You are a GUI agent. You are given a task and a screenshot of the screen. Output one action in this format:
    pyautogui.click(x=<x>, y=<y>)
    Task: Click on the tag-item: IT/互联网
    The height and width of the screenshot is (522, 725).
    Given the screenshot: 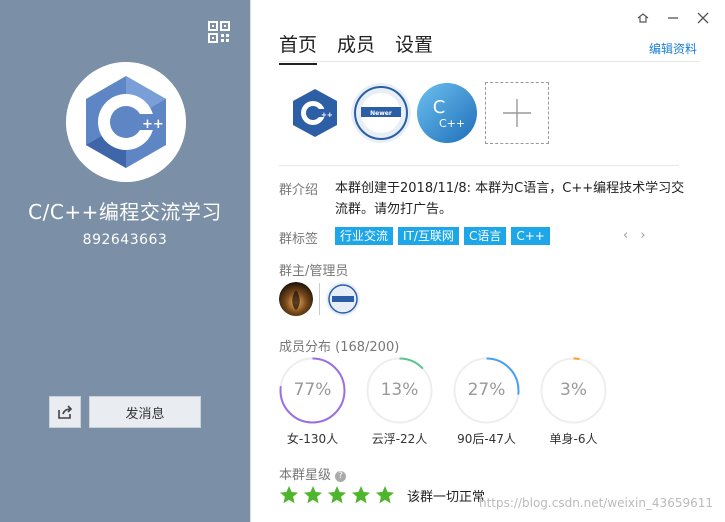 What is the action you would take?
    pyautogui.click(x=428, y=236)
    